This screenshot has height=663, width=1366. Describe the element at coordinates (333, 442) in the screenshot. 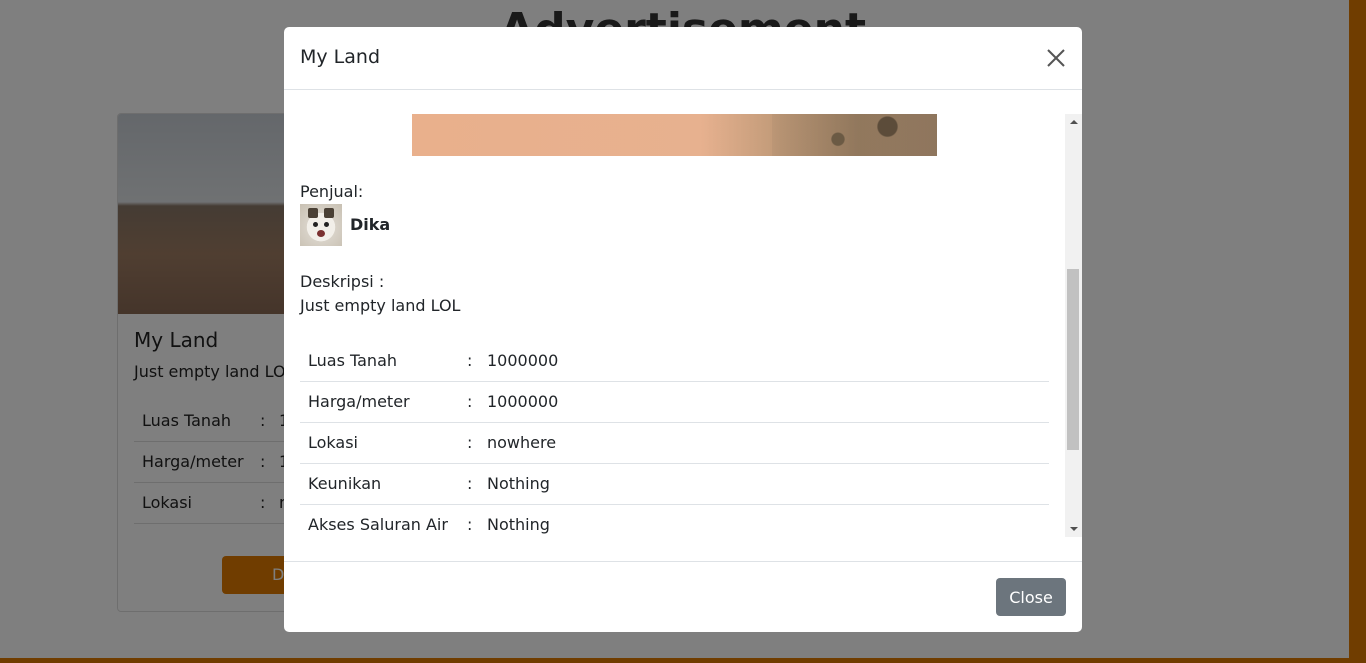

I see `spec-key: Lokasi` at that location.